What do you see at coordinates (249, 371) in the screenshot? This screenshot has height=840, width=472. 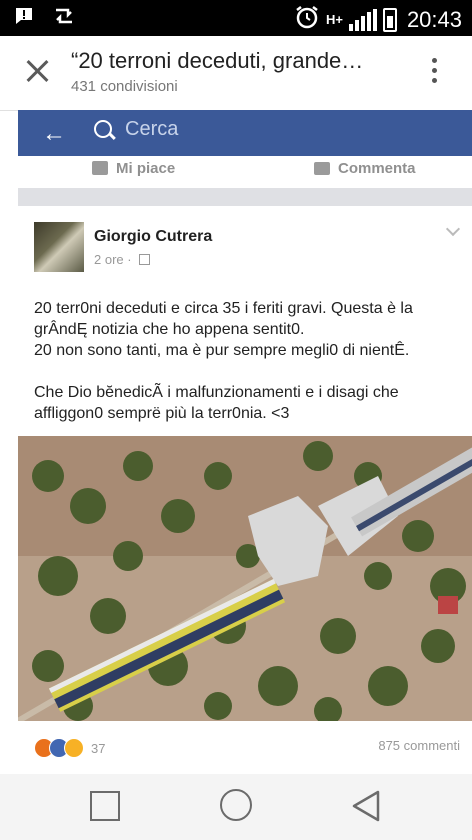 I see `post-text-line` at bounding box center [249, 371].